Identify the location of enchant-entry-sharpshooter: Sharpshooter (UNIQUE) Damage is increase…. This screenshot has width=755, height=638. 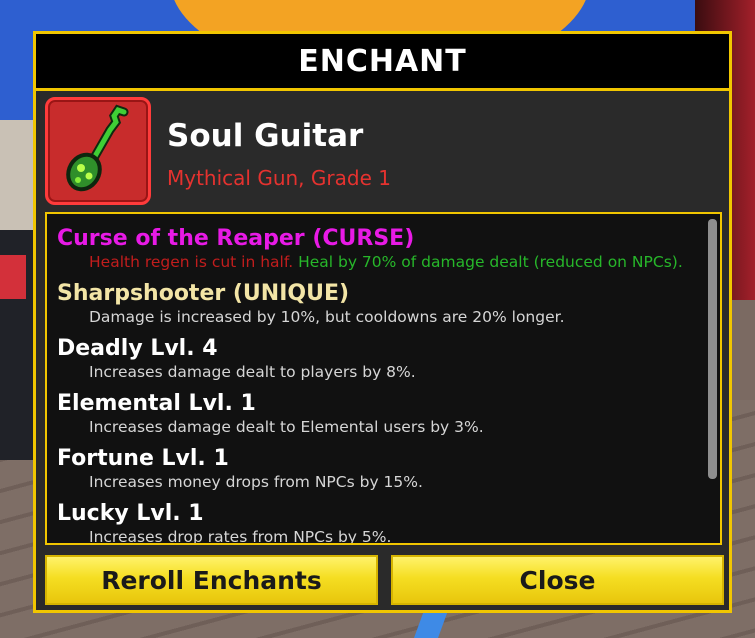
(311, 303).